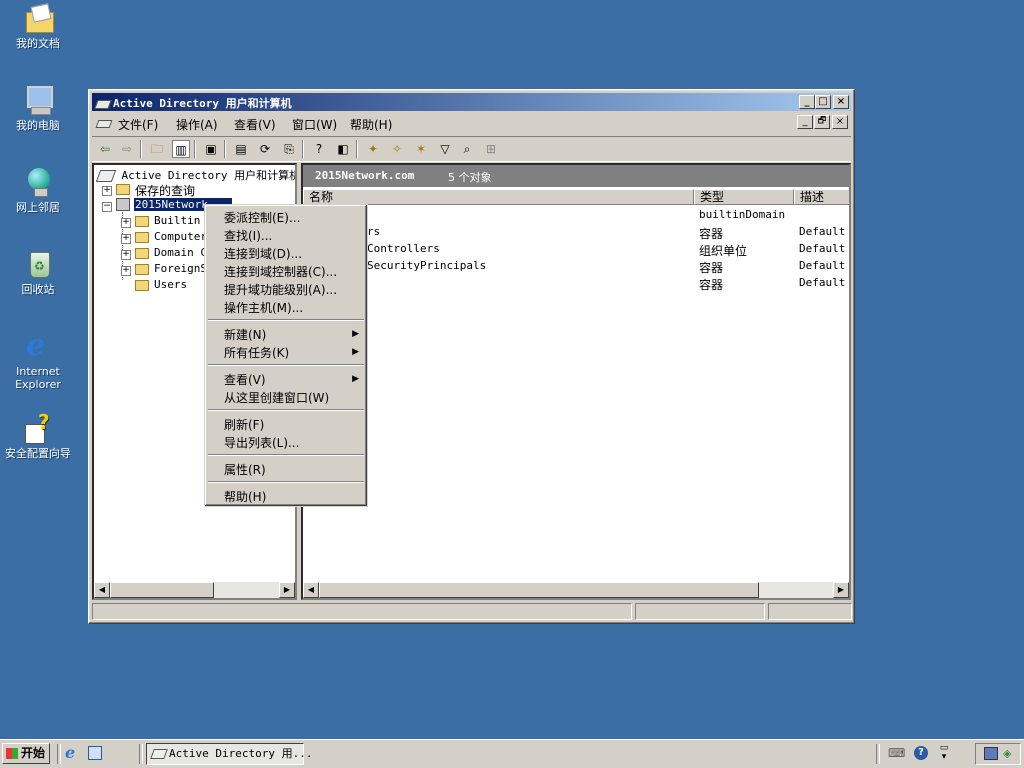  I want to click on desktop-icon-my-computer: 我的电脑, so click(38, 108).